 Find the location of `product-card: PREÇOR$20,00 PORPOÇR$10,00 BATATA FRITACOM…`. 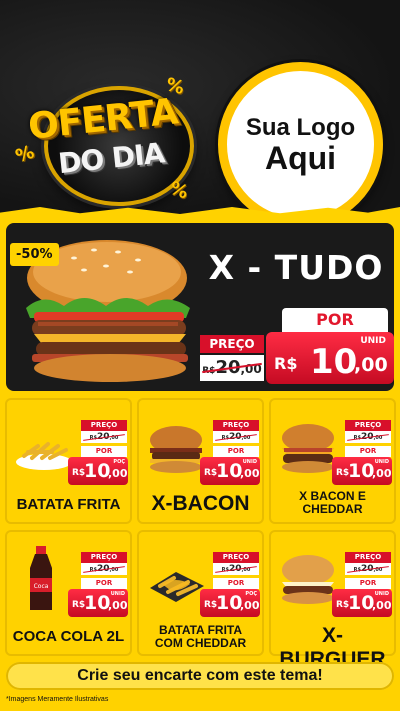

product-card: PREÇOR$20,00 PORPOÇR$10,00 BATATA FRITACOM… is located at coordinates (200, 593).